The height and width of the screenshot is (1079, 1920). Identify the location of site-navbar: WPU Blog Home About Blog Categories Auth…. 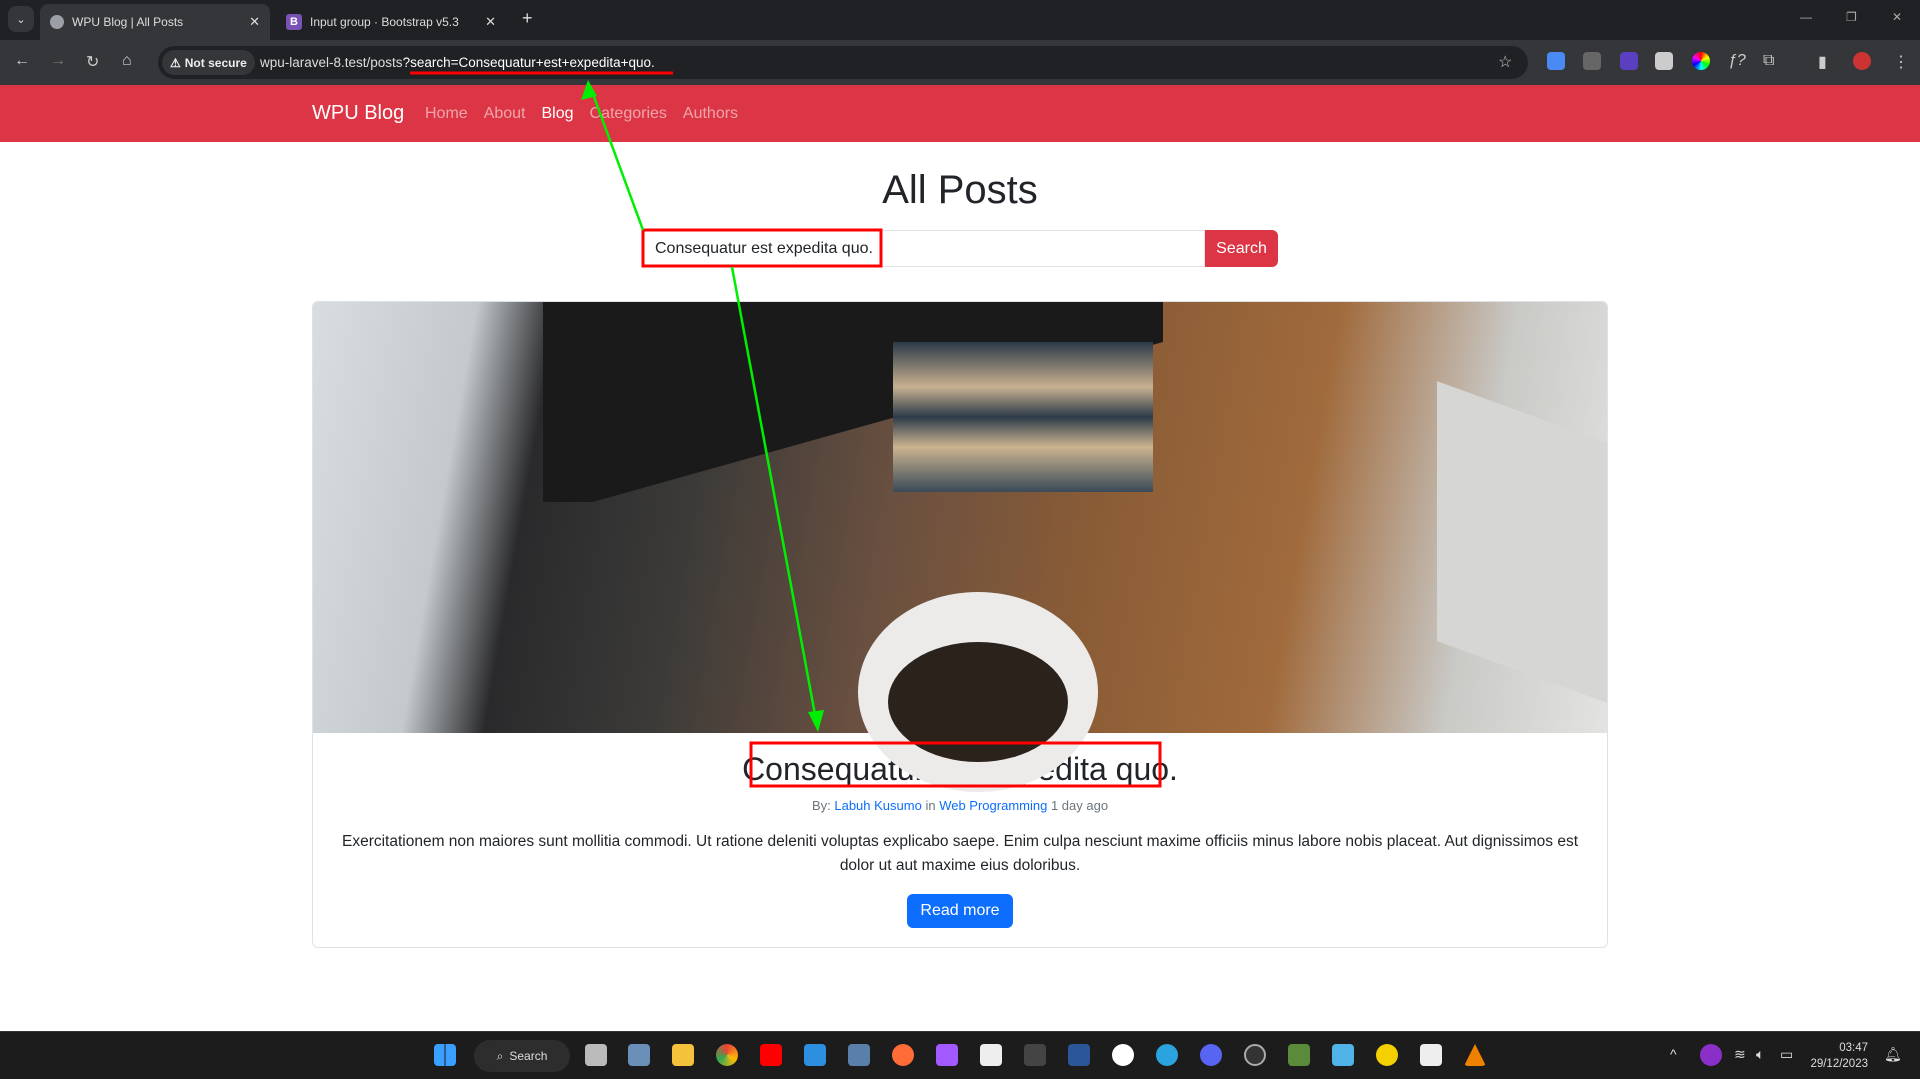
(960, 113).